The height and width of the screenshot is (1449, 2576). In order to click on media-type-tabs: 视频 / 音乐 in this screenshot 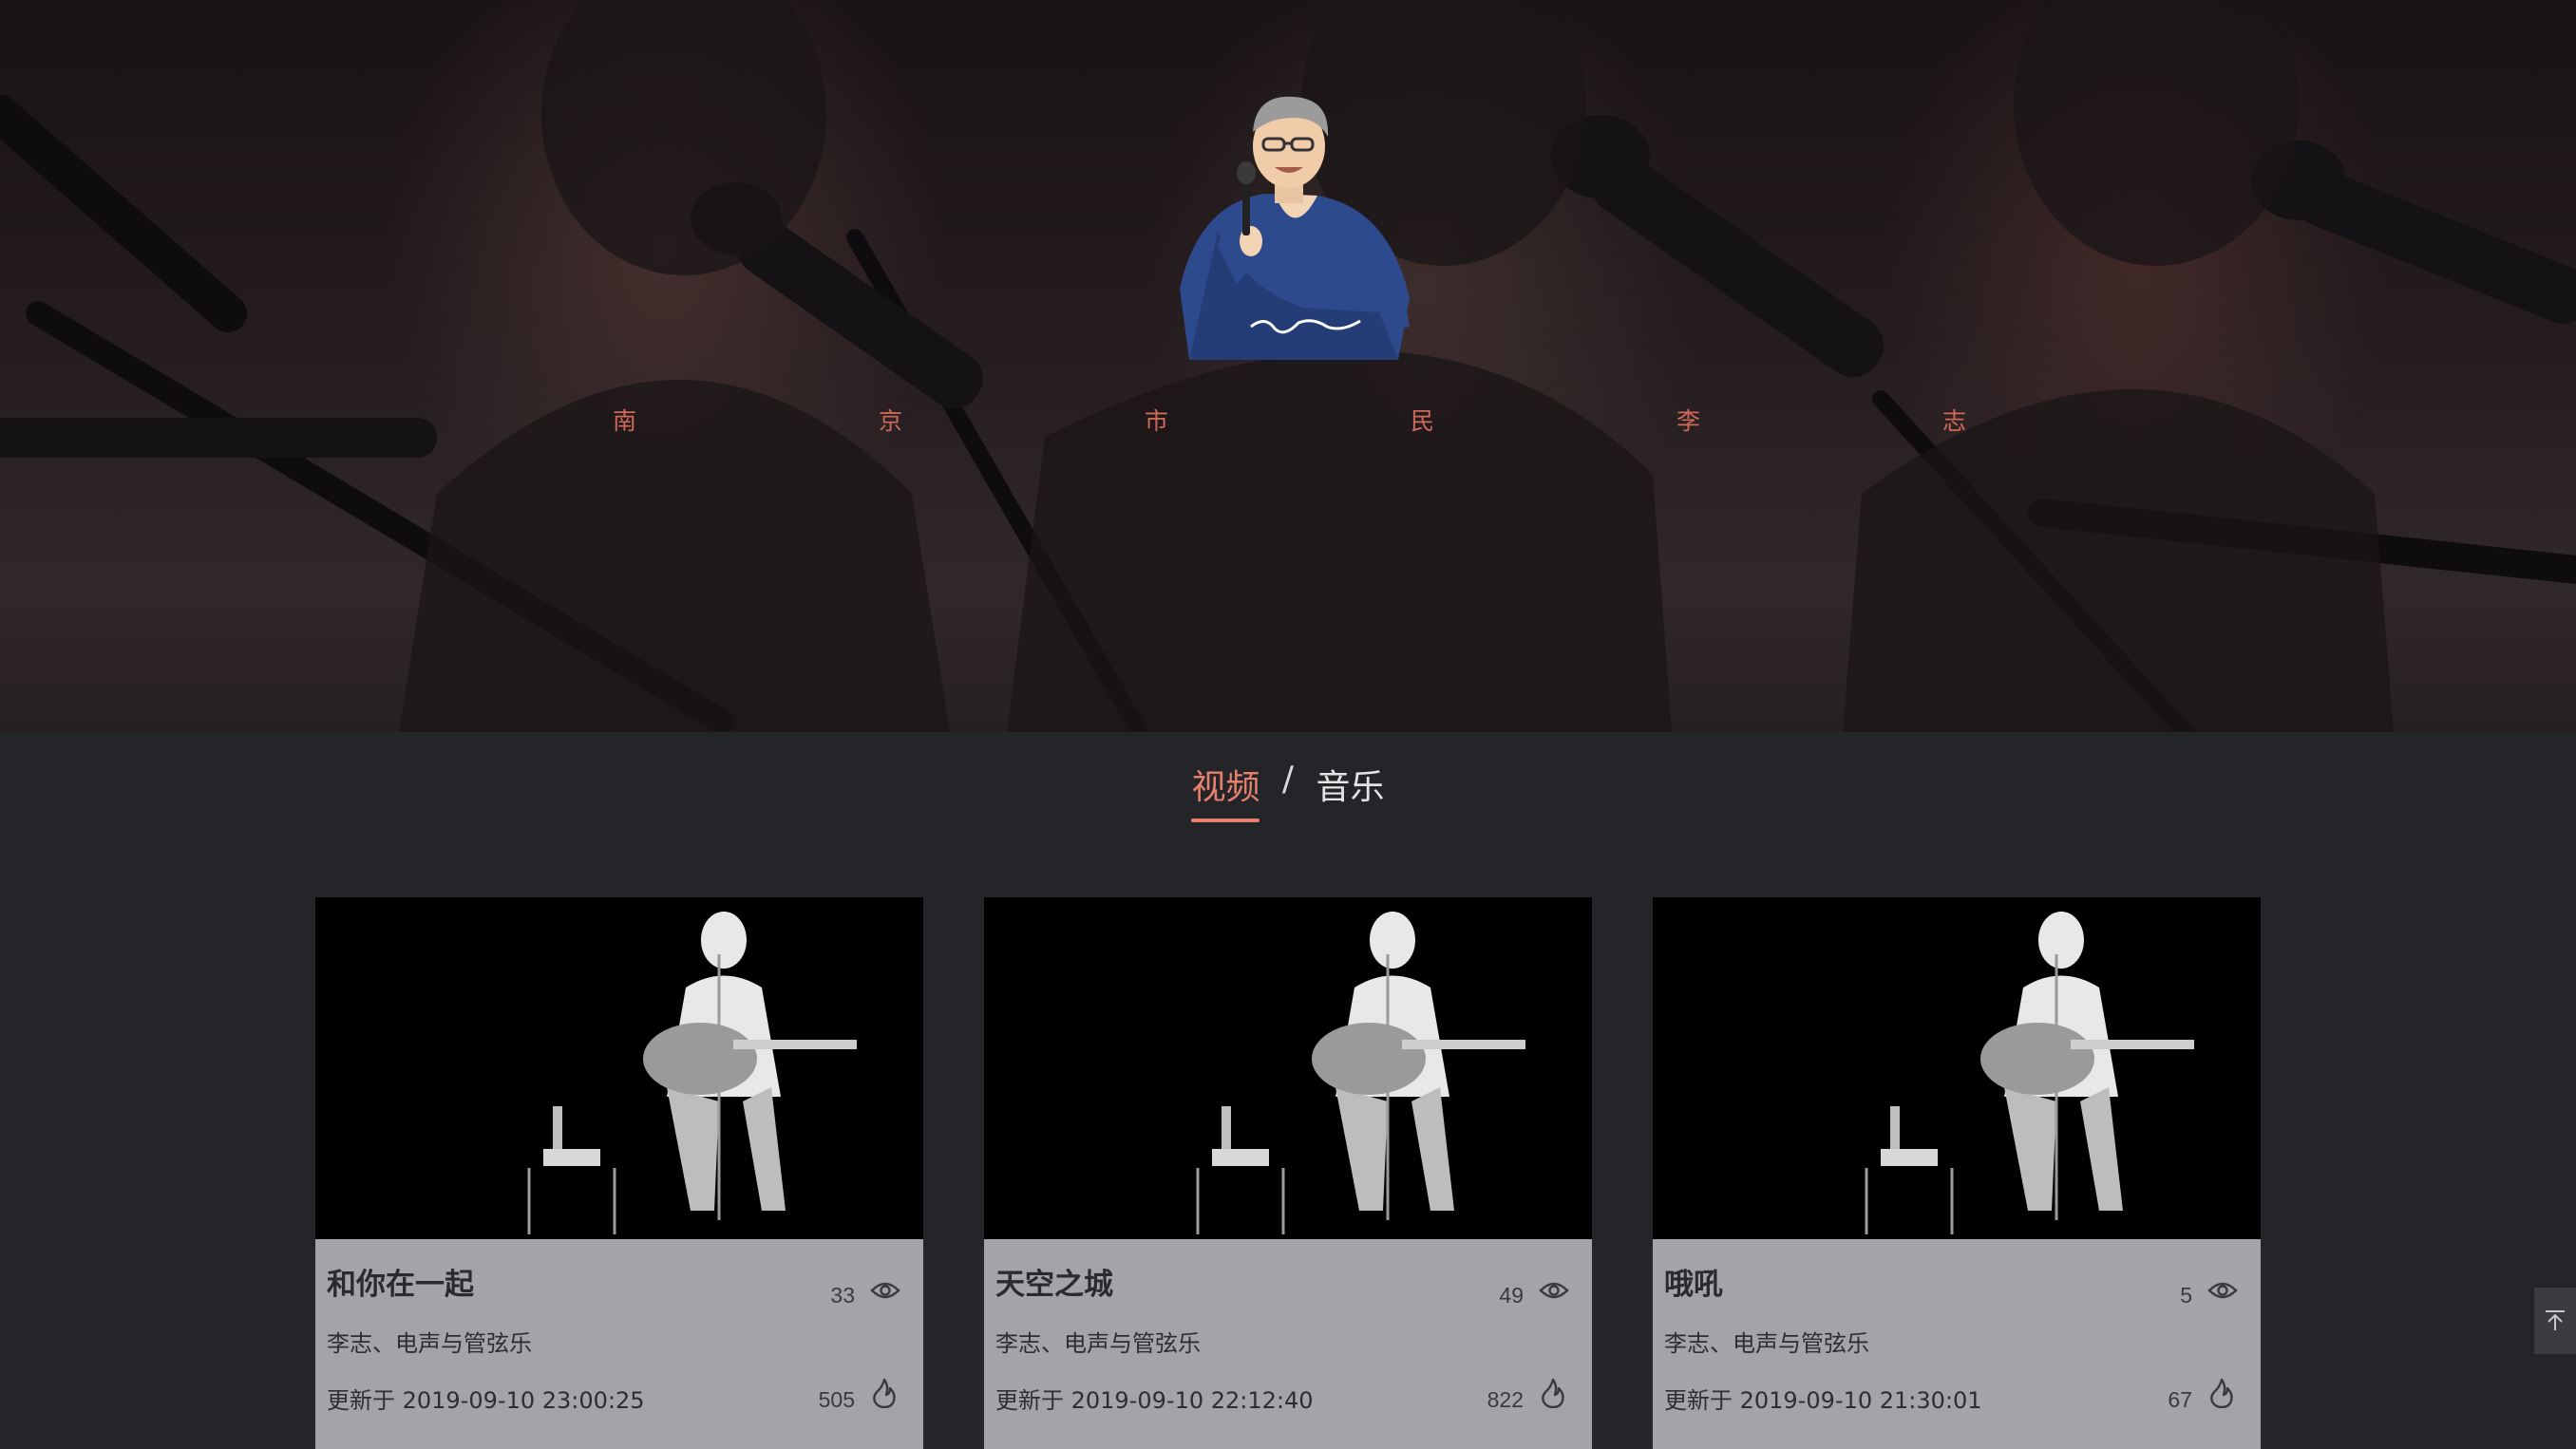, I will do `click(1288, 791)`.